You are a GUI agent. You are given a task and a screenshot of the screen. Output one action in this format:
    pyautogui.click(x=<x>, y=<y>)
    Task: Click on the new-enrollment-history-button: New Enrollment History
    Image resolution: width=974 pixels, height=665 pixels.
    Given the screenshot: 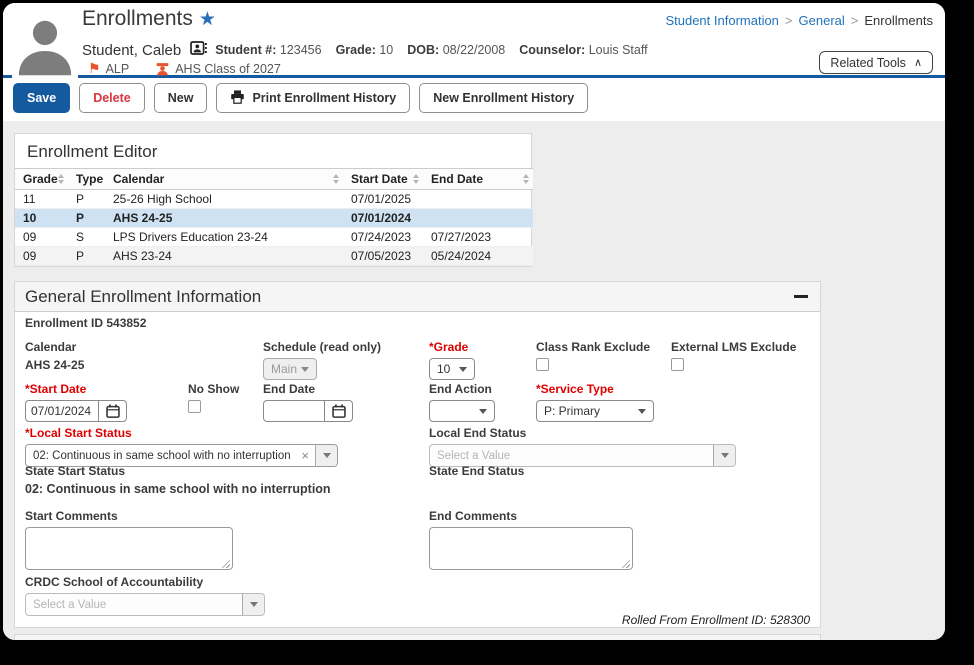 What is the action you would take?
    pyautogui.click(x=504, y=98)
    